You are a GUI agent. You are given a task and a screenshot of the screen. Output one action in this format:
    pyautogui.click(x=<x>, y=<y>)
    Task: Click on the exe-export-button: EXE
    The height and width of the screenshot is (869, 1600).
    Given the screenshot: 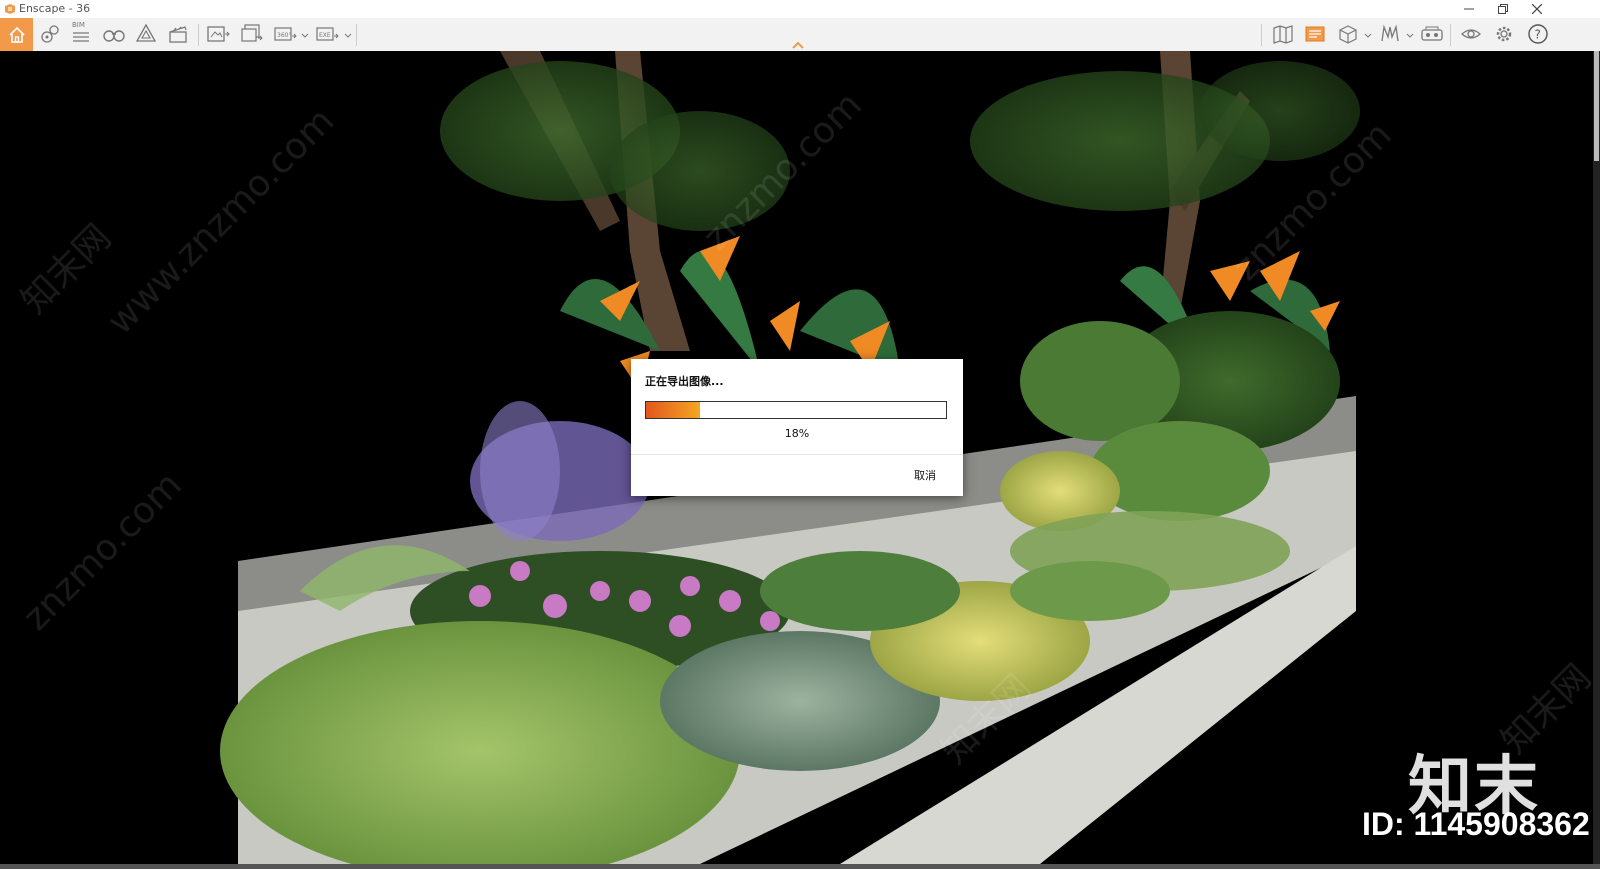 What is the action you would take?
    pyautogui.click(x=327, y=34)
    